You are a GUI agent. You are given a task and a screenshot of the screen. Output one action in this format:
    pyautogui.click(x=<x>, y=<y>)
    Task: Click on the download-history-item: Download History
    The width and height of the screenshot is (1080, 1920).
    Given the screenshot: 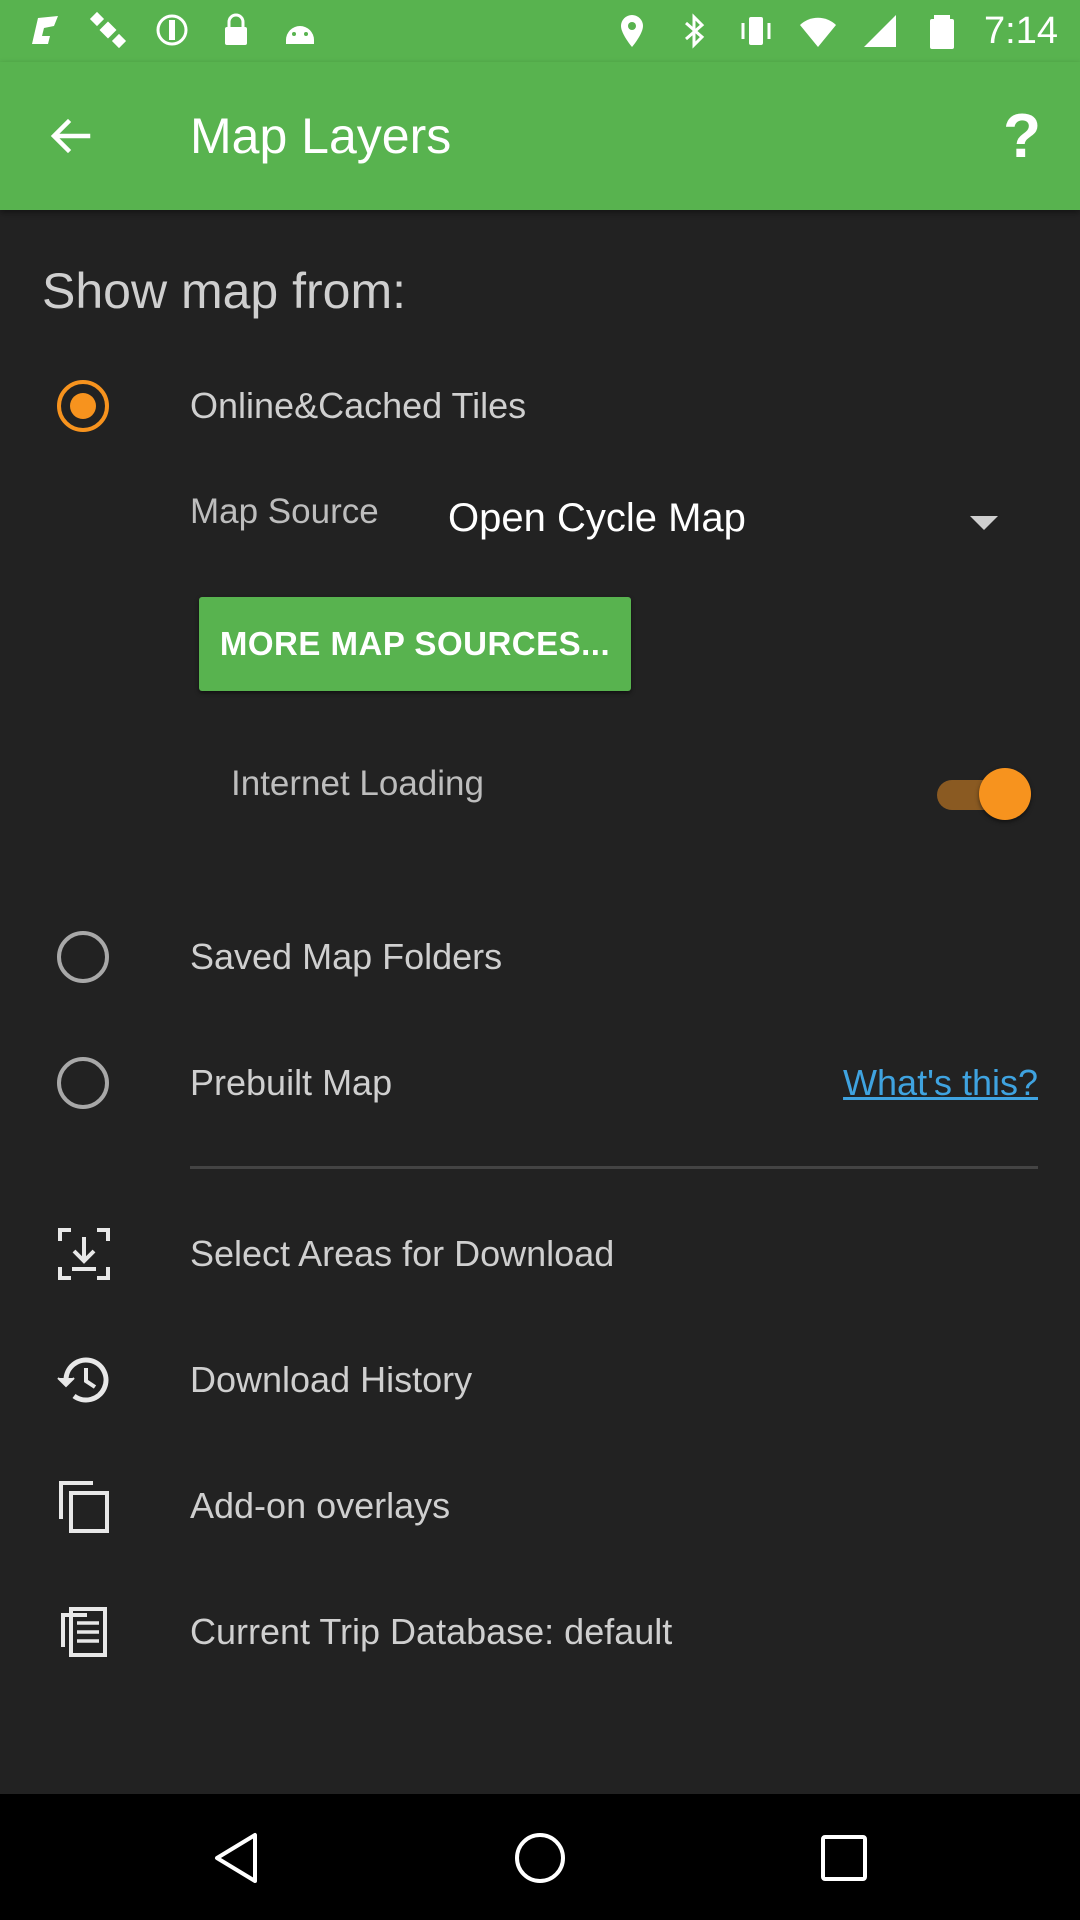 What is the action you would take?
    pyautogui.click(x=331, y=1380)
    